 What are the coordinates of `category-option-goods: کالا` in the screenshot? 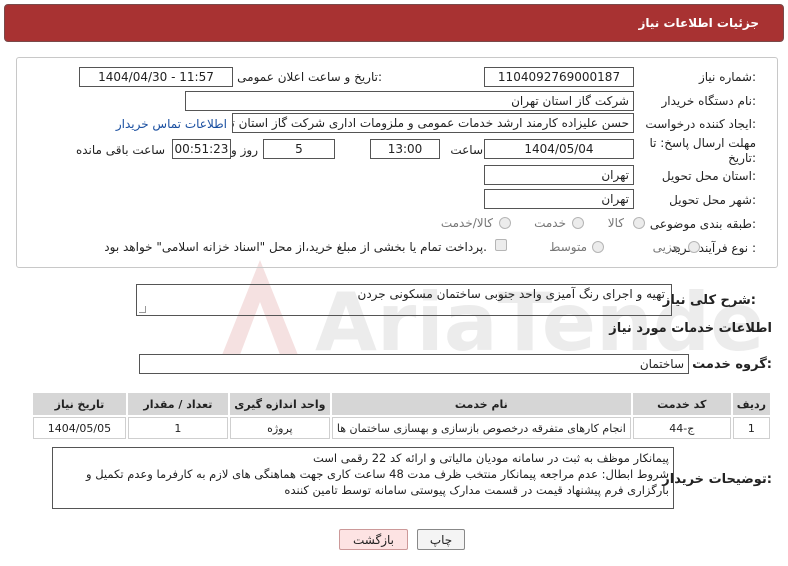 It's located at (615, 223).